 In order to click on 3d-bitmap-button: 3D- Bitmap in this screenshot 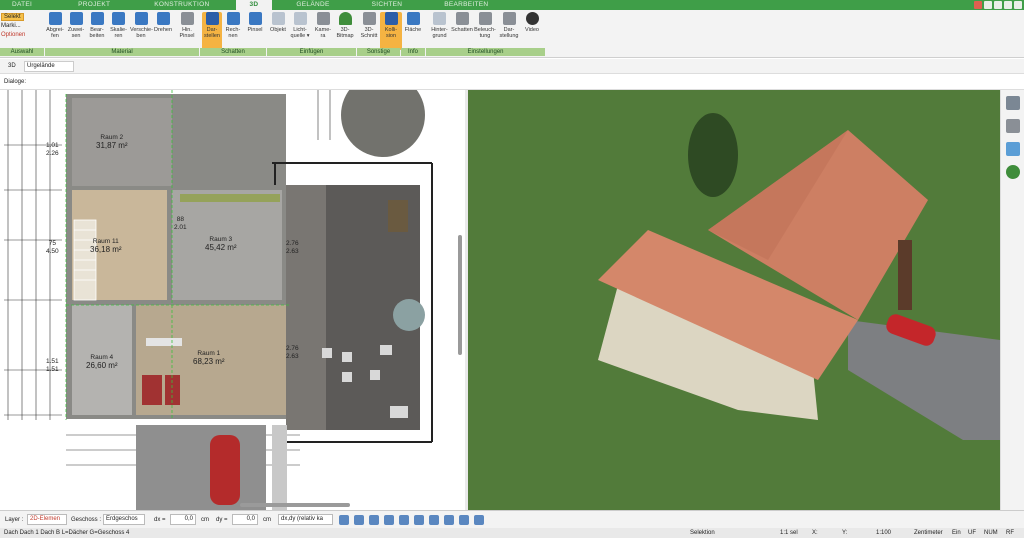, I will do `click(345, 31)`.